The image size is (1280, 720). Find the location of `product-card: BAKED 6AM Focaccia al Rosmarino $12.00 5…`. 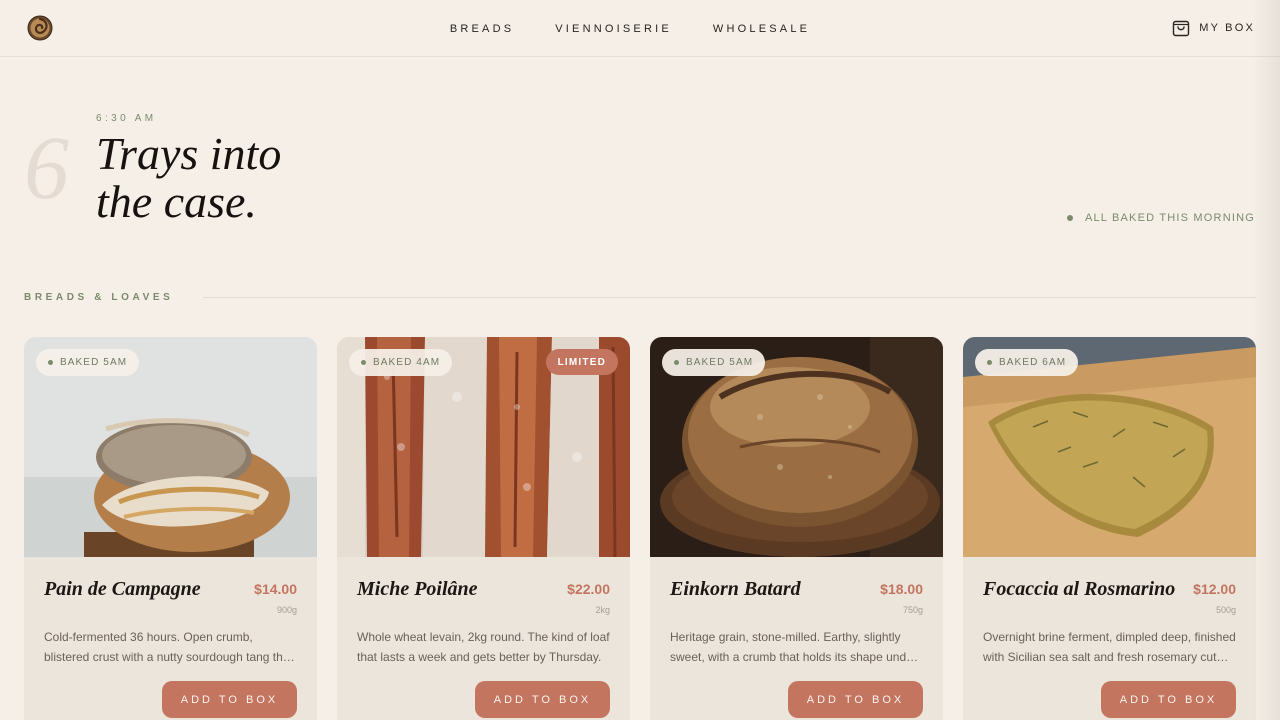

product-card: BAKED 6AM Focaccia al Rosmarino $12.00 5… is located at coordinates (1109, 528).